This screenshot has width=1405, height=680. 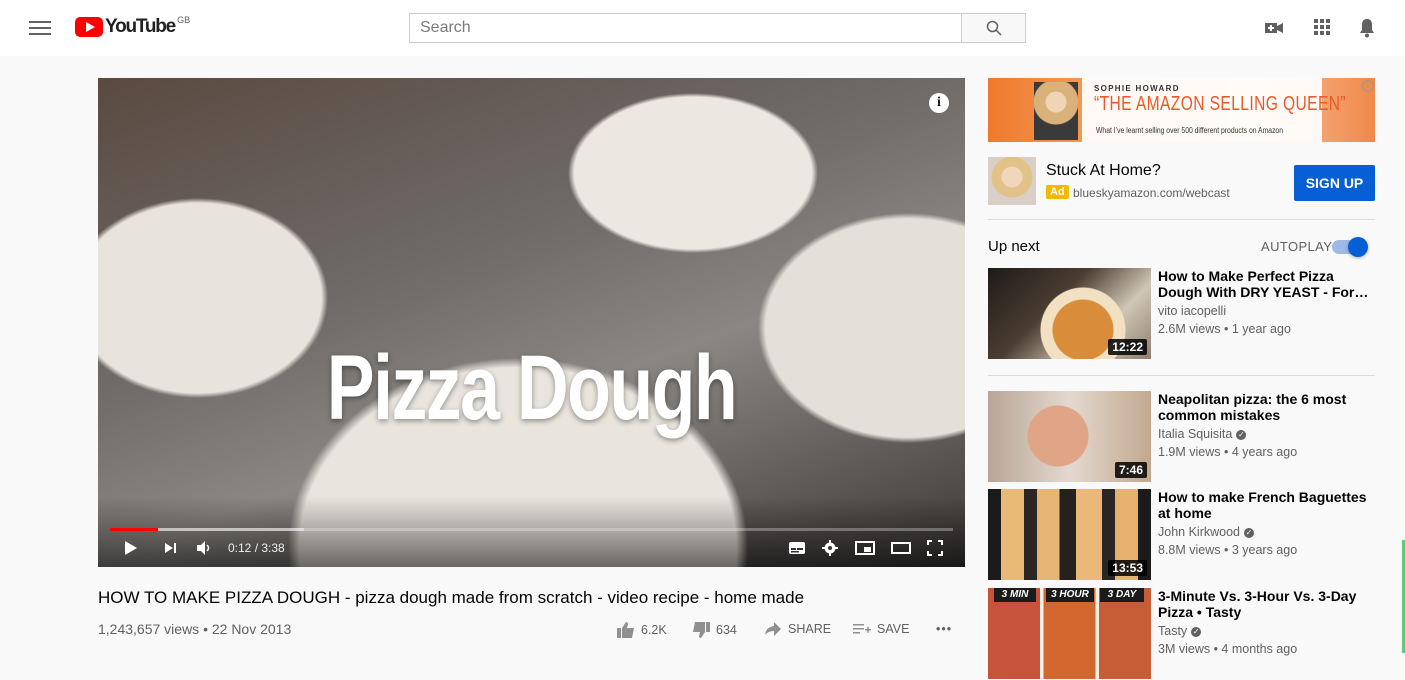 What do you see at coordinates (531, 529) in the screenshot?
I see `progress-bar` at bounding box center [531, 529].